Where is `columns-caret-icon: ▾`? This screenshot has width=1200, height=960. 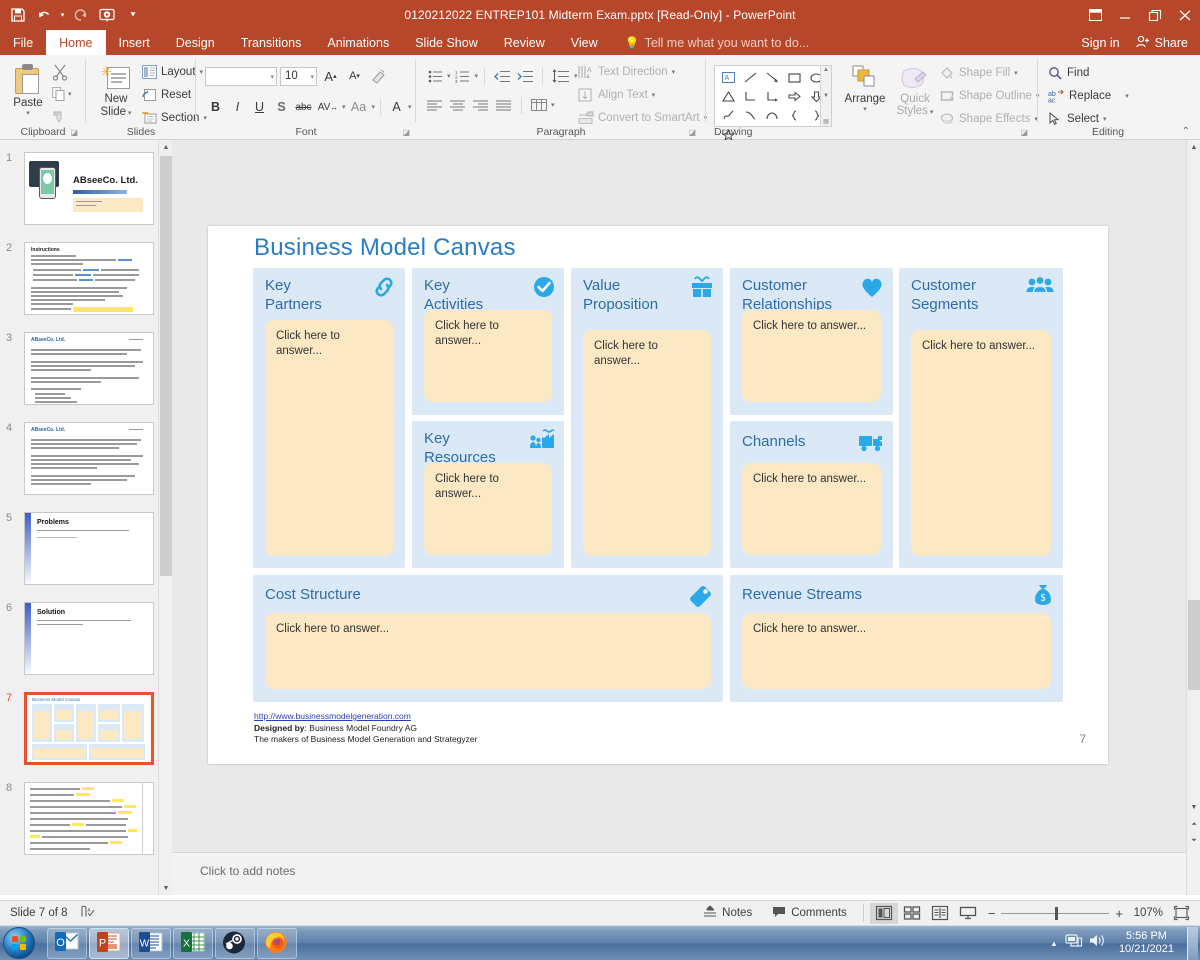 columns-caret-icon: ▾ is located at coordinates (553, 105).